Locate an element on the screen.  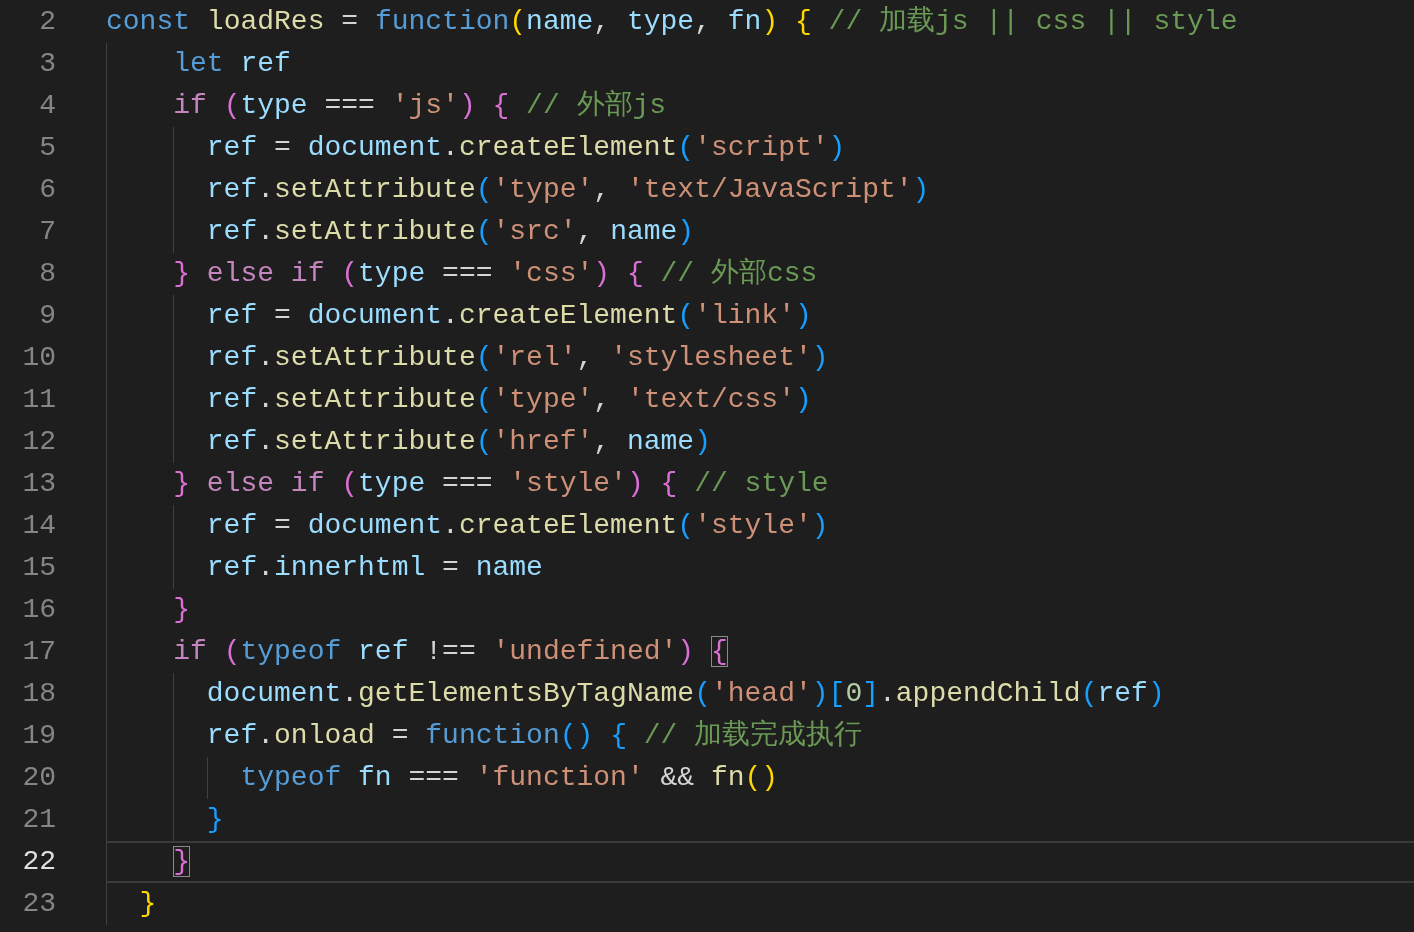
line-number: 17 is located at coordinates (38, 652).